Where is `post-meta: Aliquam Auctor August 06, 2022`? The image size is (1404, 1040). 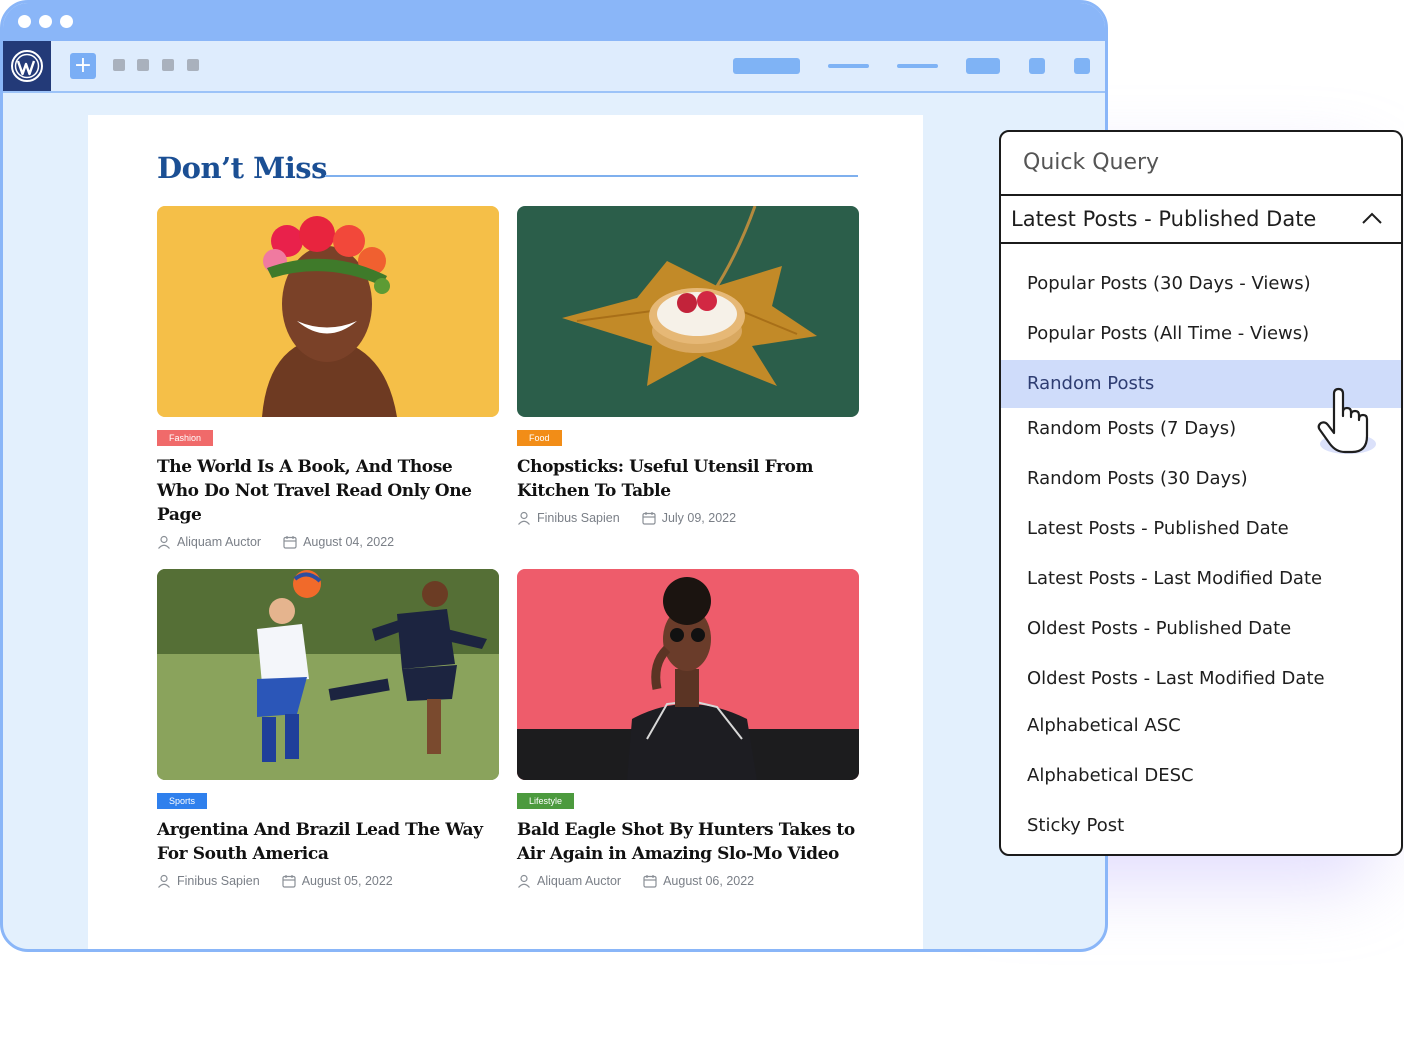
post-meta: Aliquam Auctor August 06, 2022 is located at coordinates (688, 881).